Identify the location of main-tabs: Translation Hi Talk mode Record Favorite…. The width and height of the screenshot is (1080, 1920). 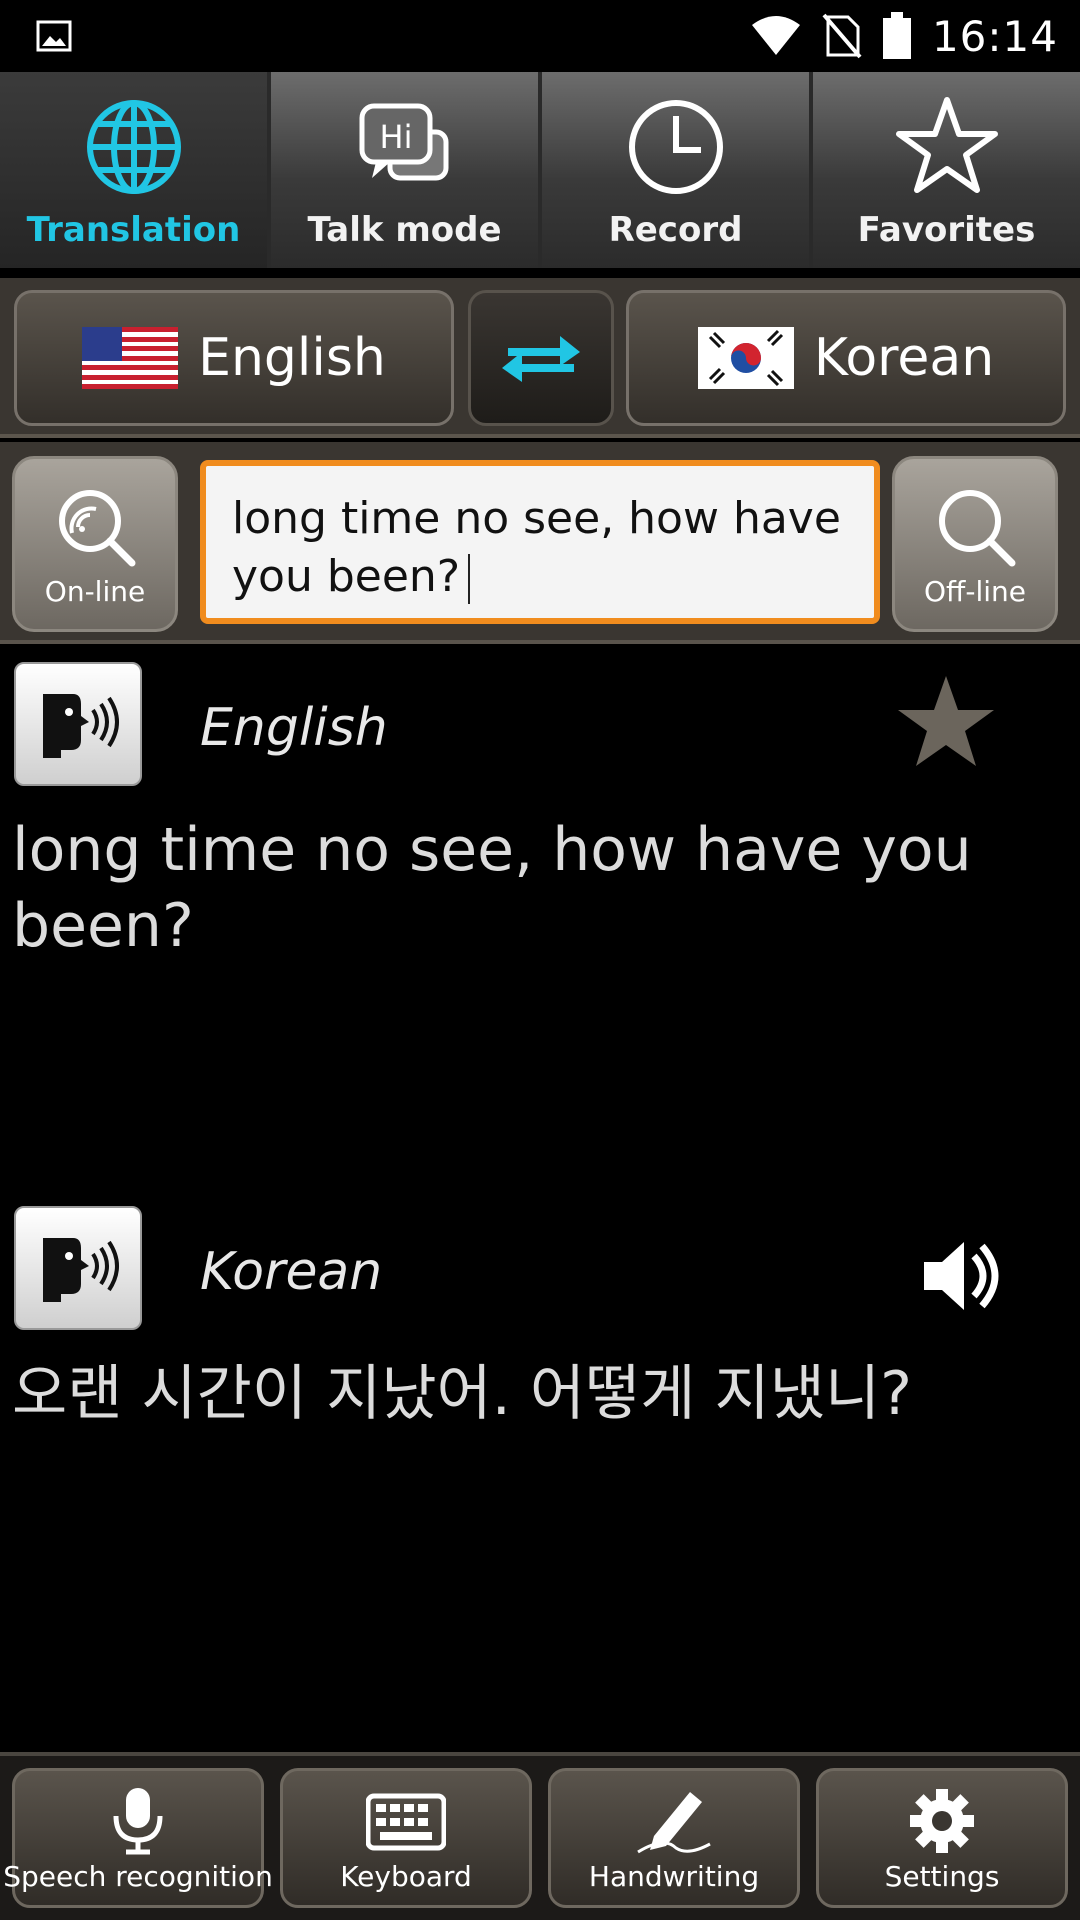
(540, 170).